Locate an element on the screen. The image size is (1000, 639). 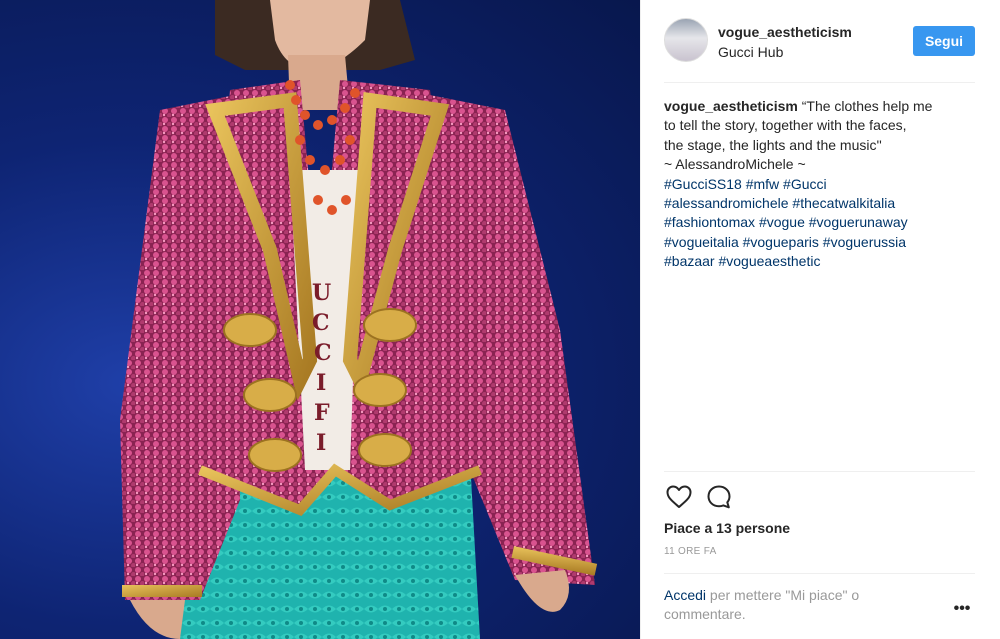
header-username: vogue_aestheticism is located at coordinates (785, 32).